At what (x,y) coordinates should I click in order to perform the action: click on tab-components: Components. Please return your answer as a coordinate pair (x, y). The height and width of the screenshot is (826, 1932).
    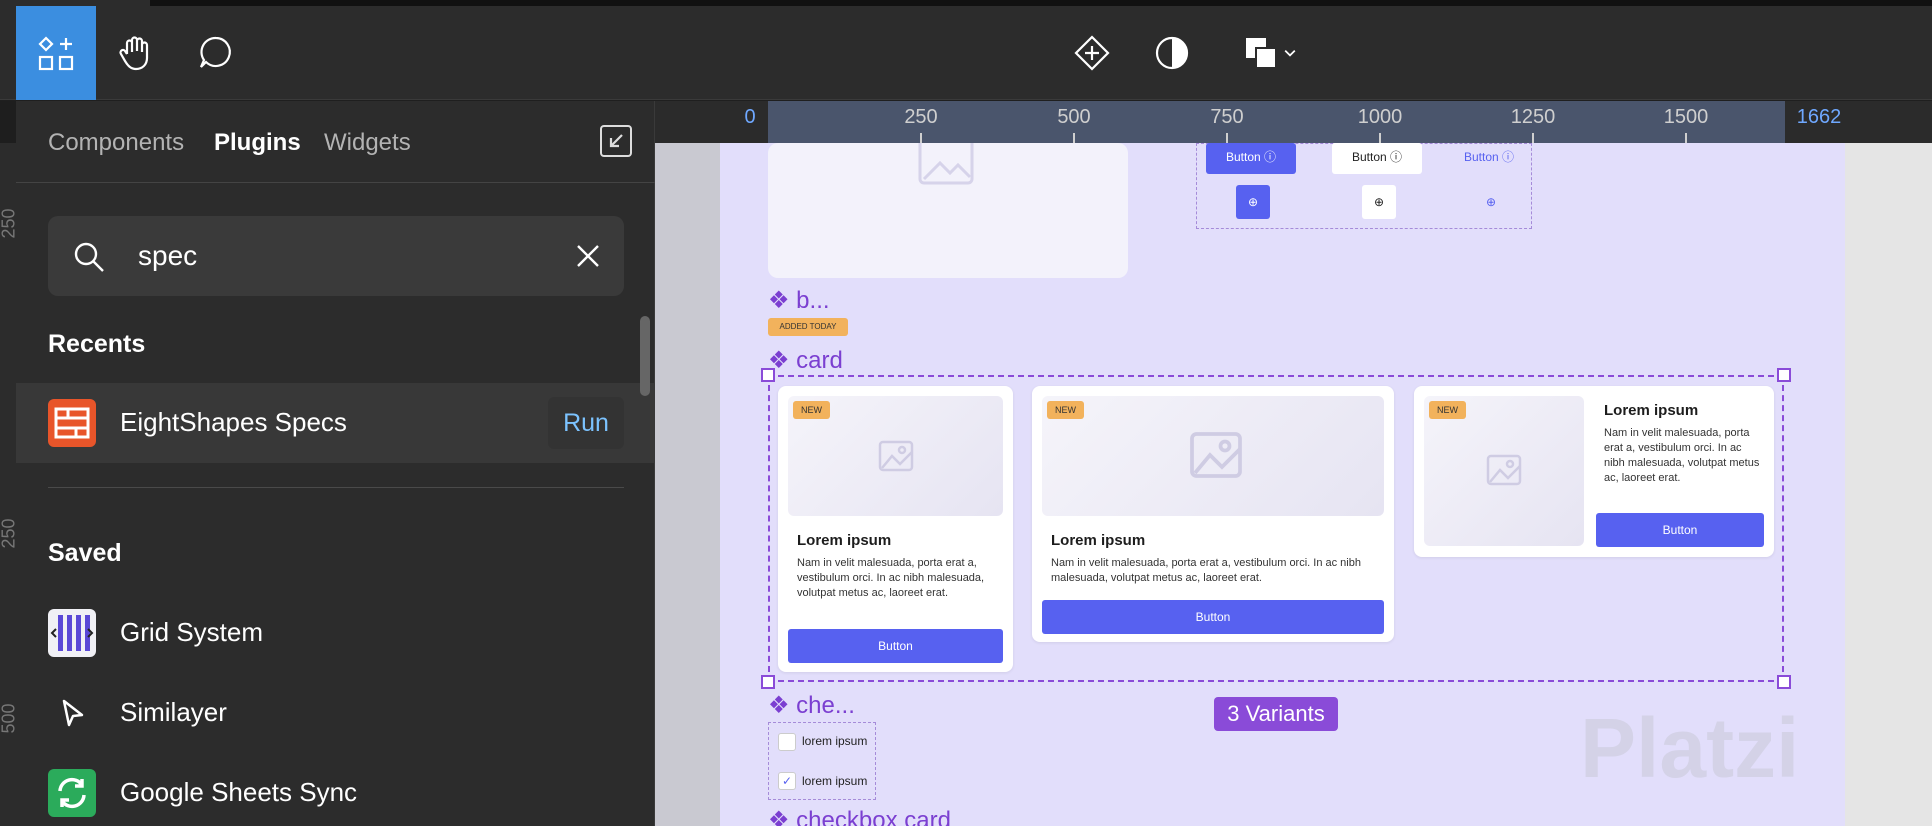
    Looking at the image, I should click on (116, 143).